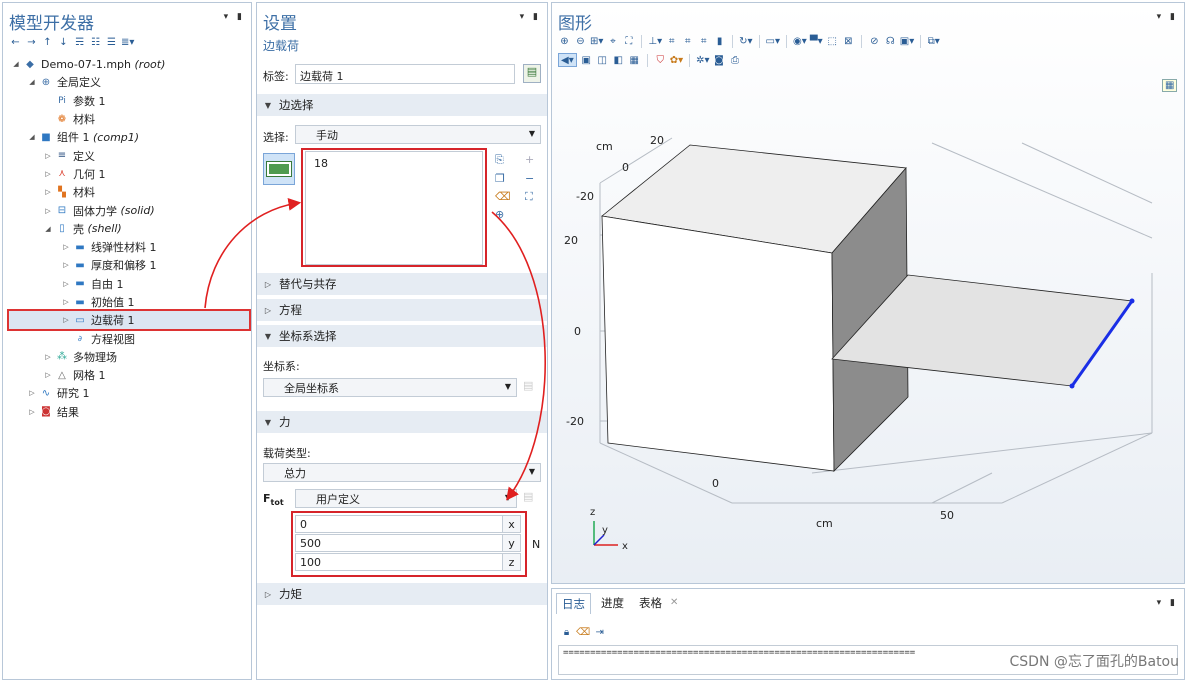 This screenshot has height=683, width=1189. Describe the element at coordinates (532, 73) in the screenshot. I see `label-icon: ▤` at that location.